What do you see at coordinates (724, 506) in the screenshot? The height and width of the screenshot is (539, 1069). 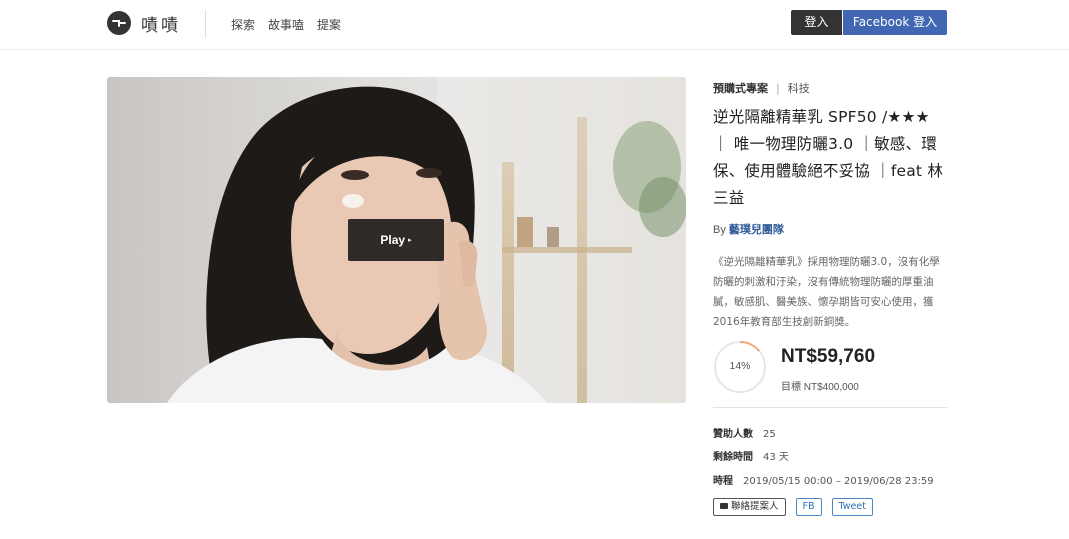 I see `message-icon` at bounding box center [724, 506].